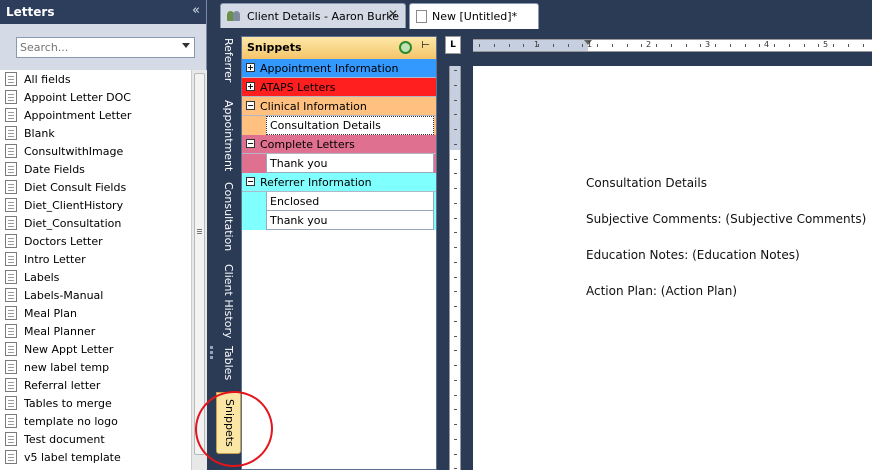 This screenshot has height=470, width=872. I want to click on side-tab-consultation: Consultation, so click(228, 220).